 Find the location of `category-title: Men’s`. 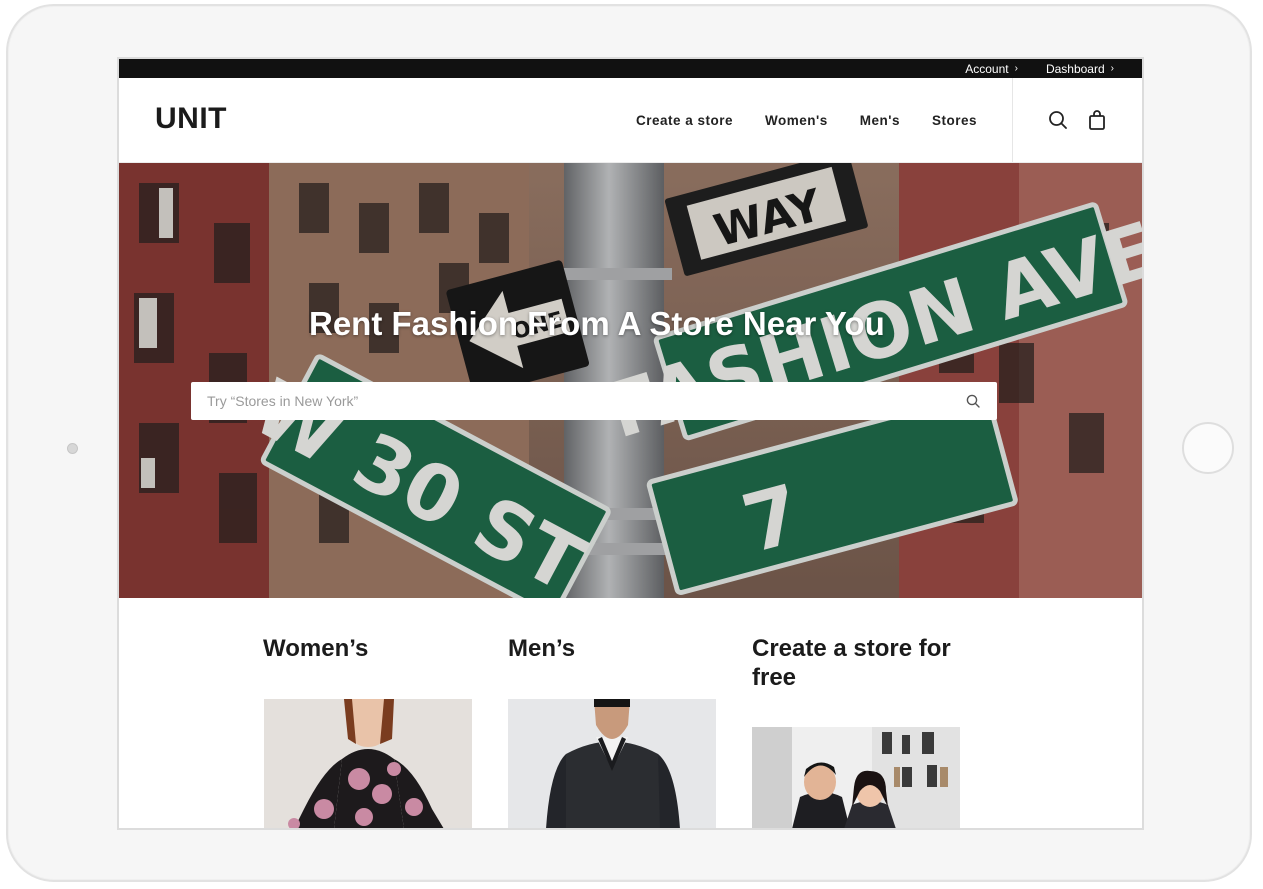

category-title: Men’s is located at coordinates (542, 648).